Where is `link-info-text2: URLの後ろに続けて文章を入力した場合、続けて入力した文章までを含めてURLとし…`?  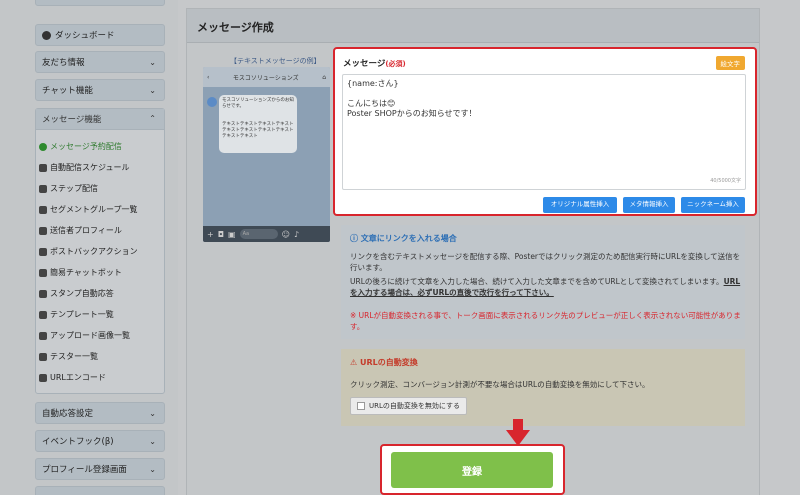 link-info-text2: URLの後ろに続けて文章を入力した場合、続けて入力した文章までを含めてURLとし… is located at coordinates (546, 287).